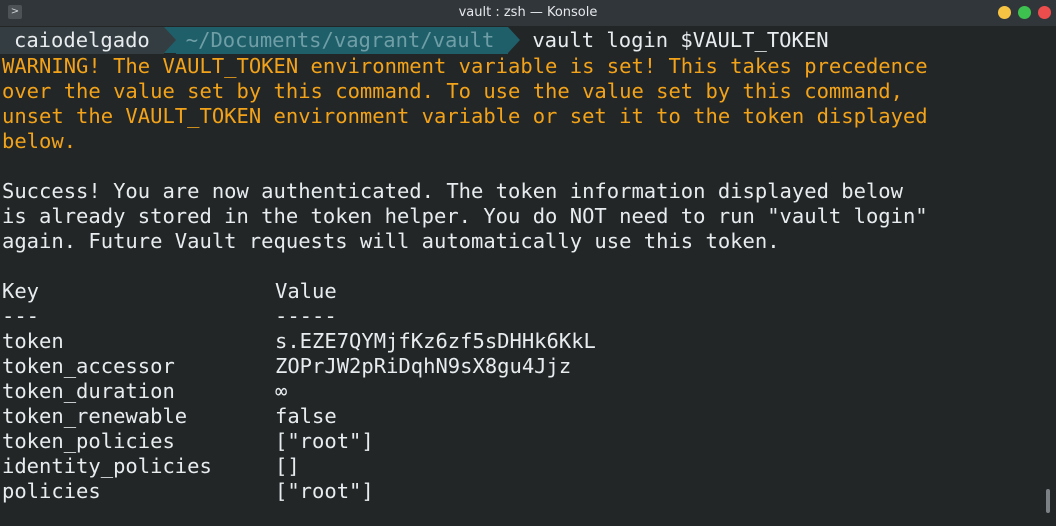 The width and height of the screenshot is (1056, 526). Describe the element at coordinates (342, 40) in the screenshot. I see `prompt-path: ~/Documents/vagrant/vault` at that location.